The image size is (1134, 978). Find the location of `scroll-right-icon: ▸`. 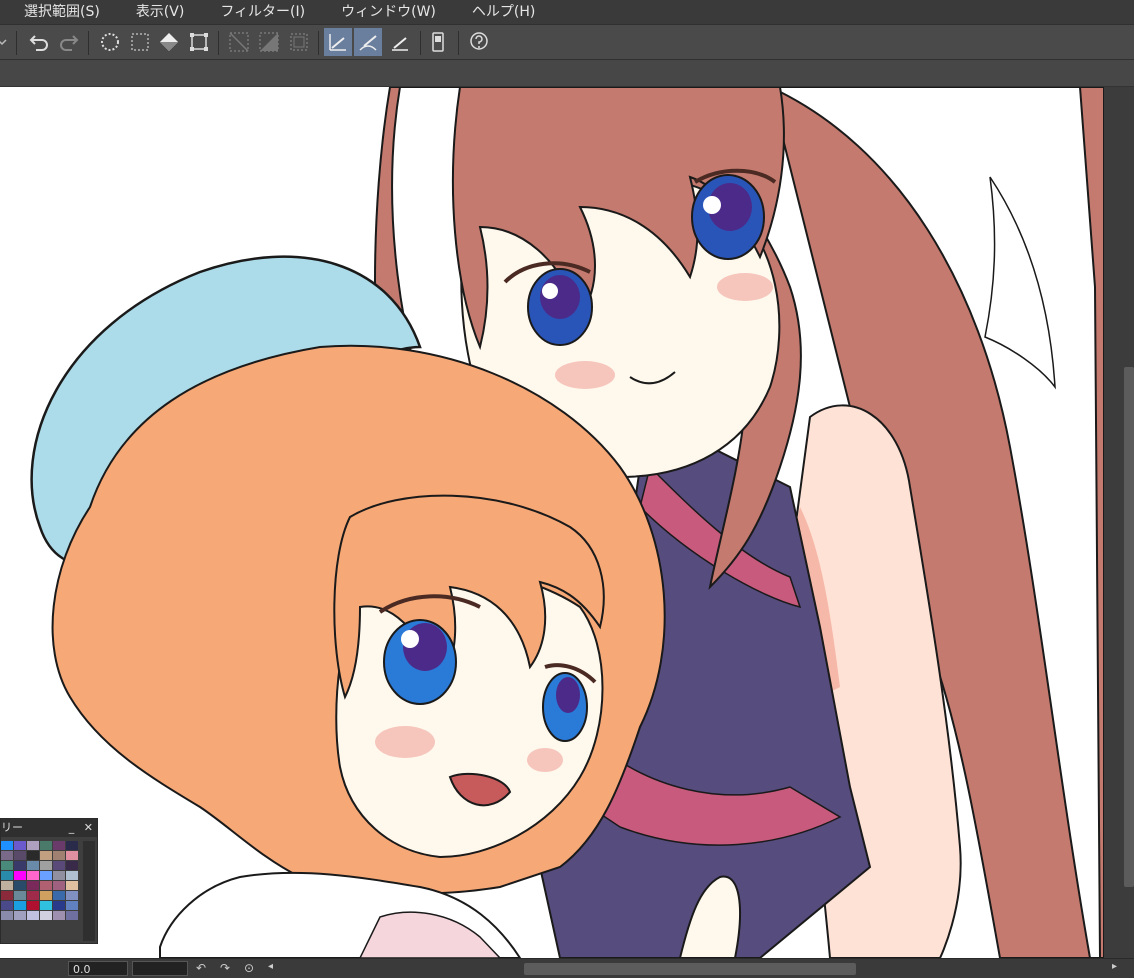

scroll-right-icon: ▸ is located at coordinates (1120, 969).